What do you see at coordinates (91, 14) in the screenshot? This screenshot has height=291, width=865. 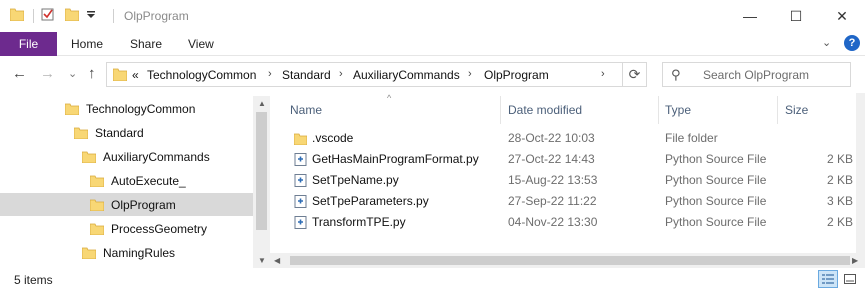 I see `quick-access-dropdown-icon` at bounding box center [91, 14].